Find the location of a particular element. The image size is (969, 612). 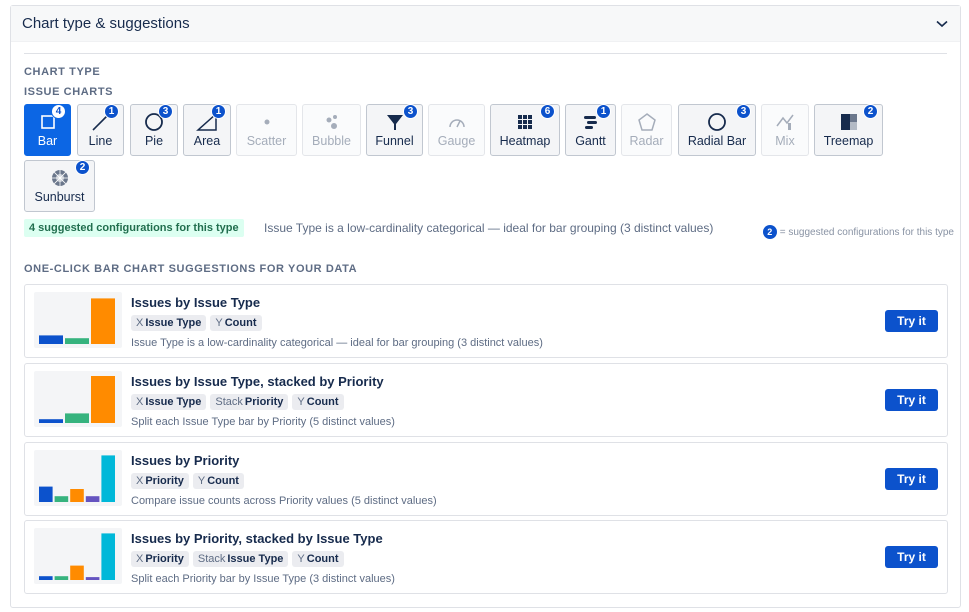

chart-type-radial-bar: Radial Bar 3 is located at coordinates (717, 130).